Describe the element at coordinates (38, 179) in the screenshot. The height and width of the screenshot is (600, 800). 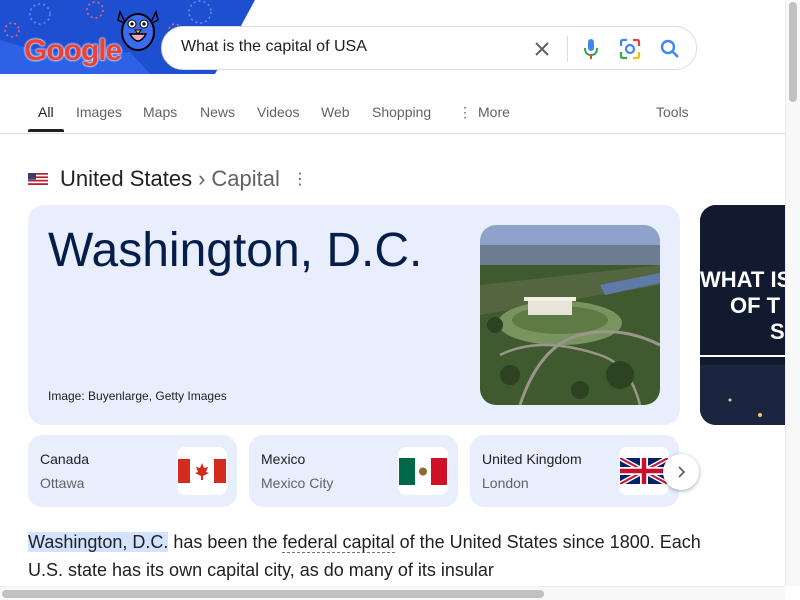
I see `us-flag-icon` at that location.